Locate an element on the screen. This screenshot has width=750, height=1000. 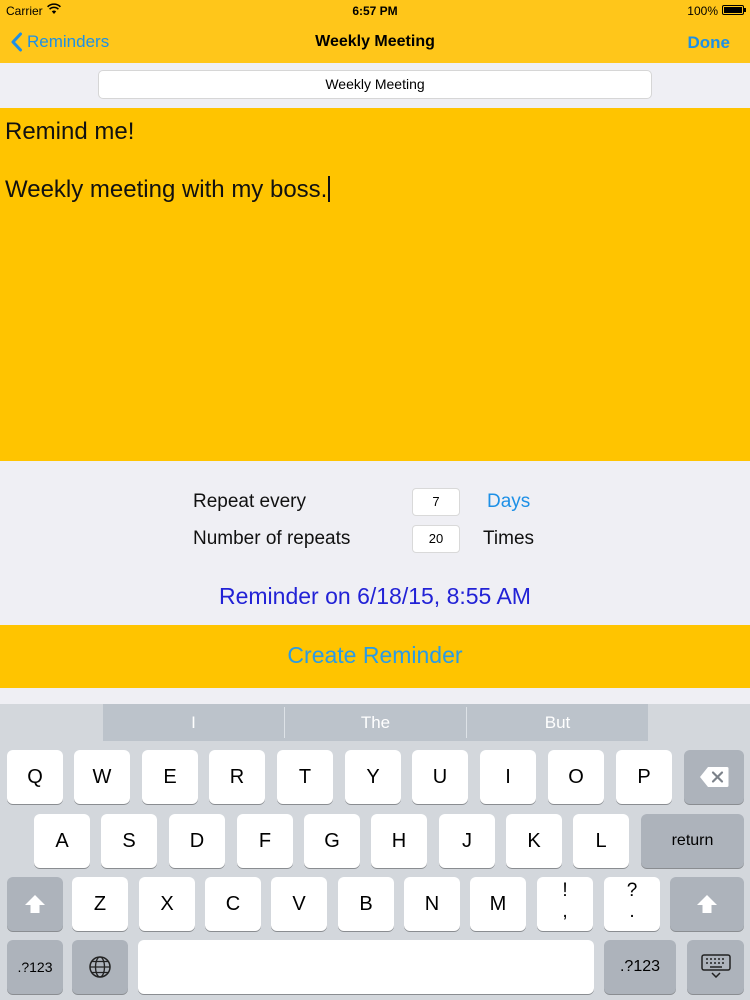
key-comma-label: , is located at coordinates (565, 911).